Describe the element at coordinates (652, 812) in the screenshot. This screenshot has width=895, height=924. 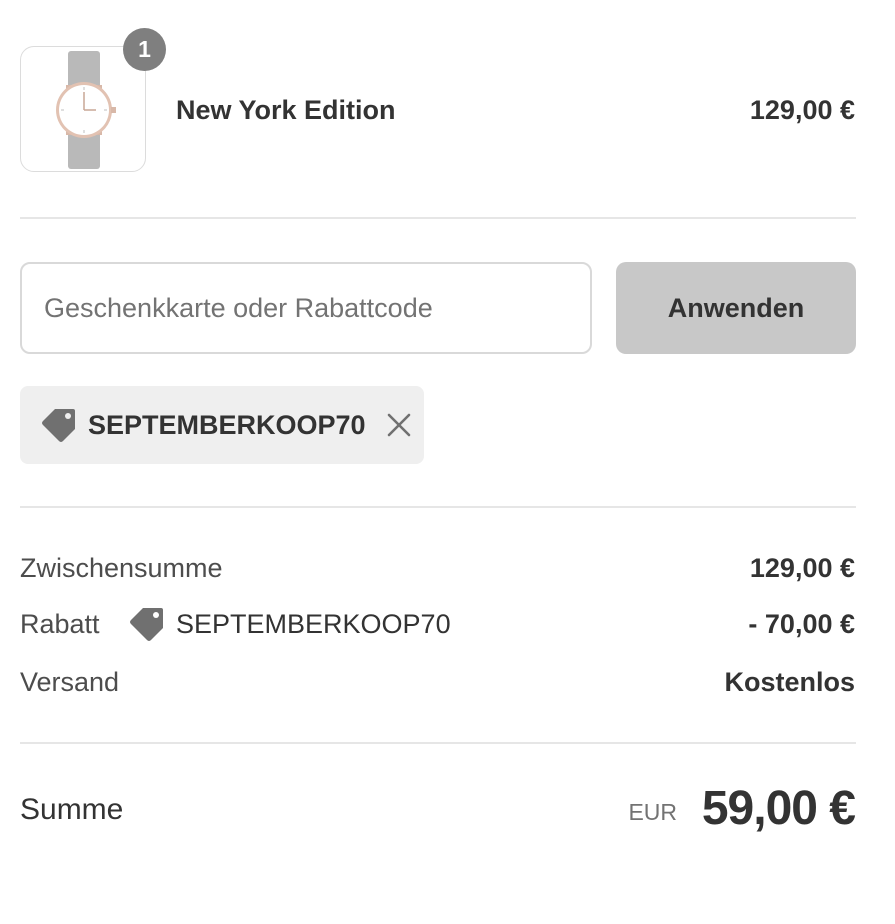
I see `total-currency: EUR` at that location.